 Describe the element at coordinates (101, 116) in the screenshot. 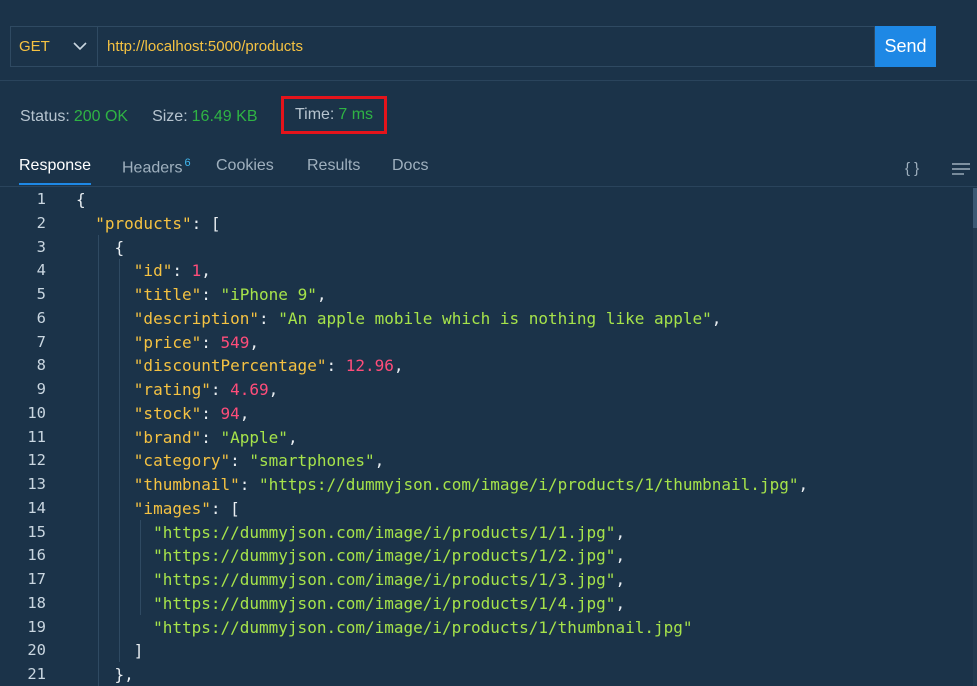

I see `status-value: 200 OK` at that location.